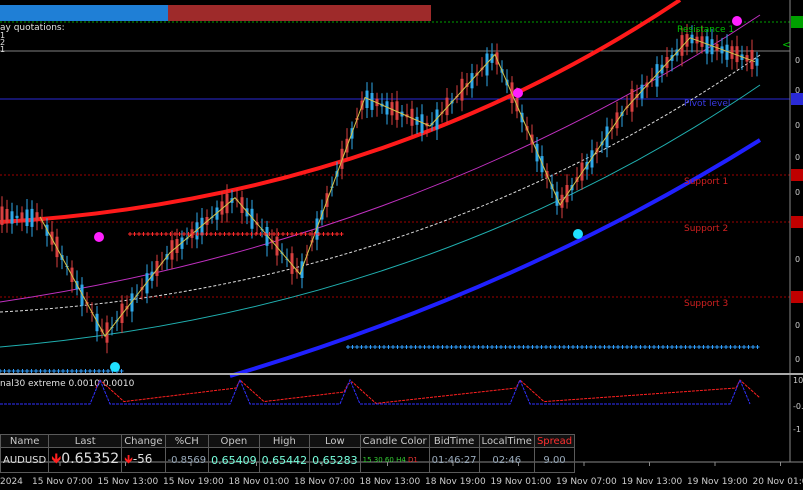 The height and width of the screenshot is (490, 803). I want to click on hdr-change: Change, so click(143, 441).